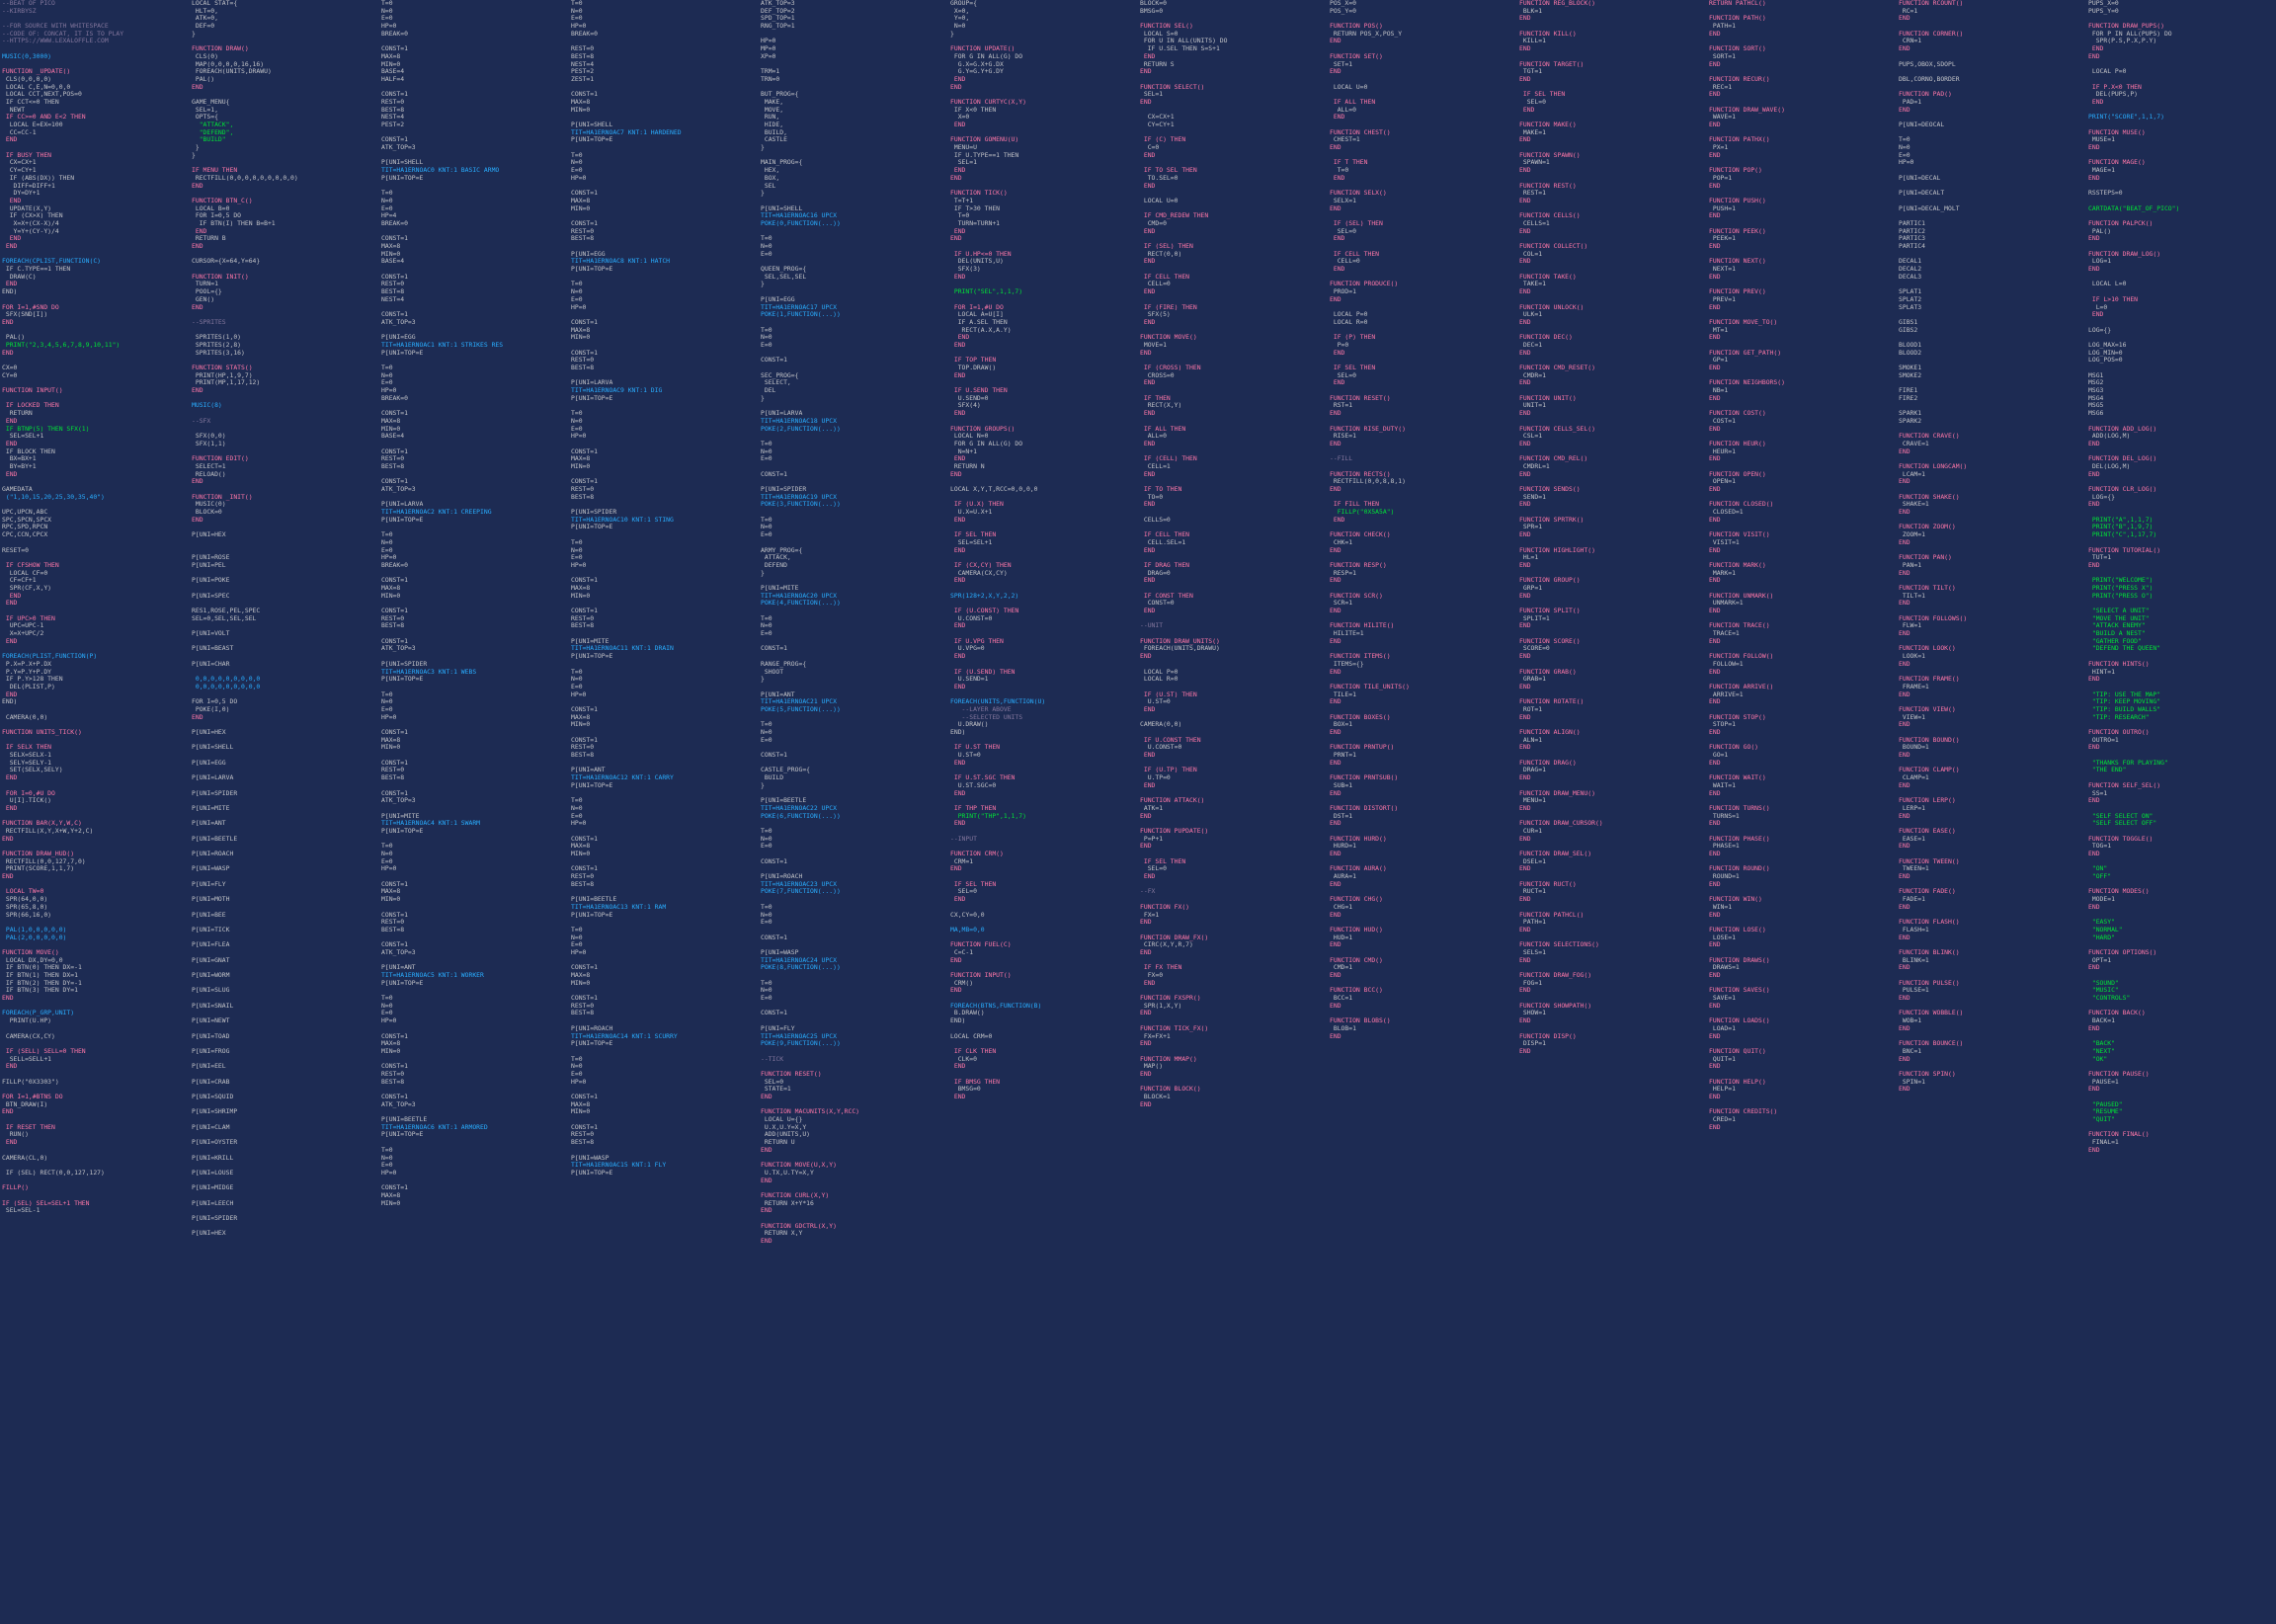 This screenshot has width=2276, height=1624. What do you see at coordinates (17, 414) in the screenshot?
I see `code-line: RETURN` at bounding box center [17, 414].